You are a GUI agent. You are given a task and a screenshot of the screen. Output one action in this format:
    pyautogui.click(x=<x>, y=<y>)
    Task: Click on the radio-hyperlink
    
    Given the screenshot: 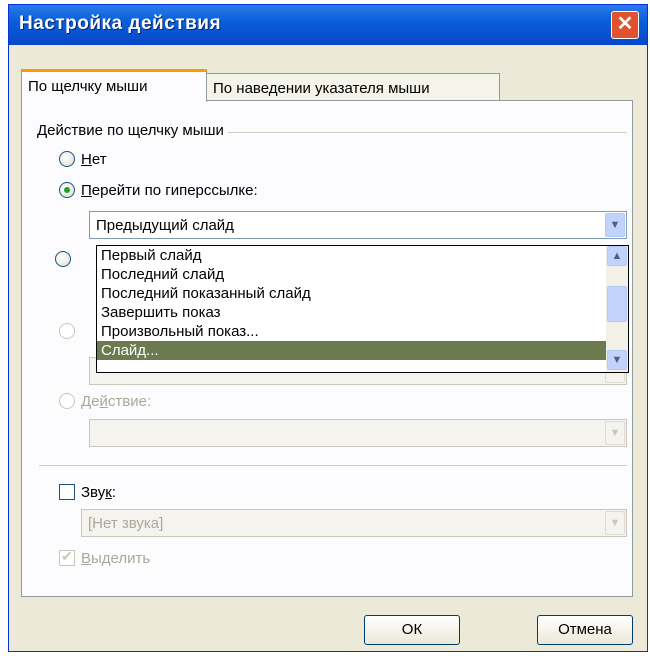 What is the action you would take?
    pyautogui.click(x=67, y=190)
    